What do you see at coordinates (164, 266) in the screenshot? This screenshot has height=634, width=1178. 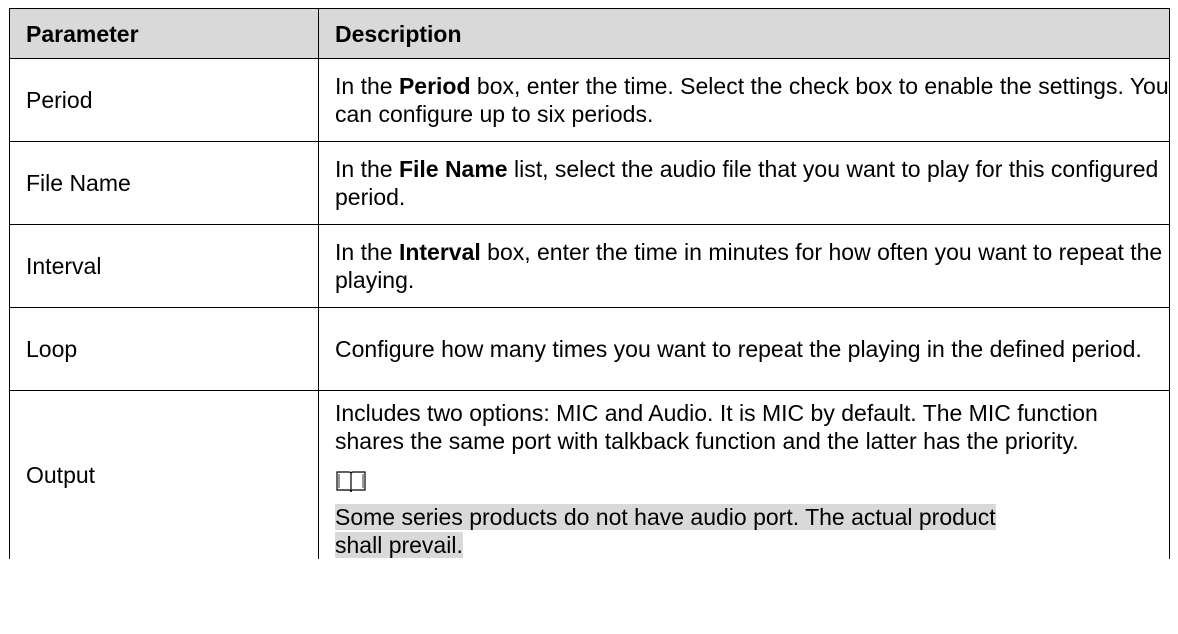 I see `parameter-name: Interval` at bounding box center [164, 266].